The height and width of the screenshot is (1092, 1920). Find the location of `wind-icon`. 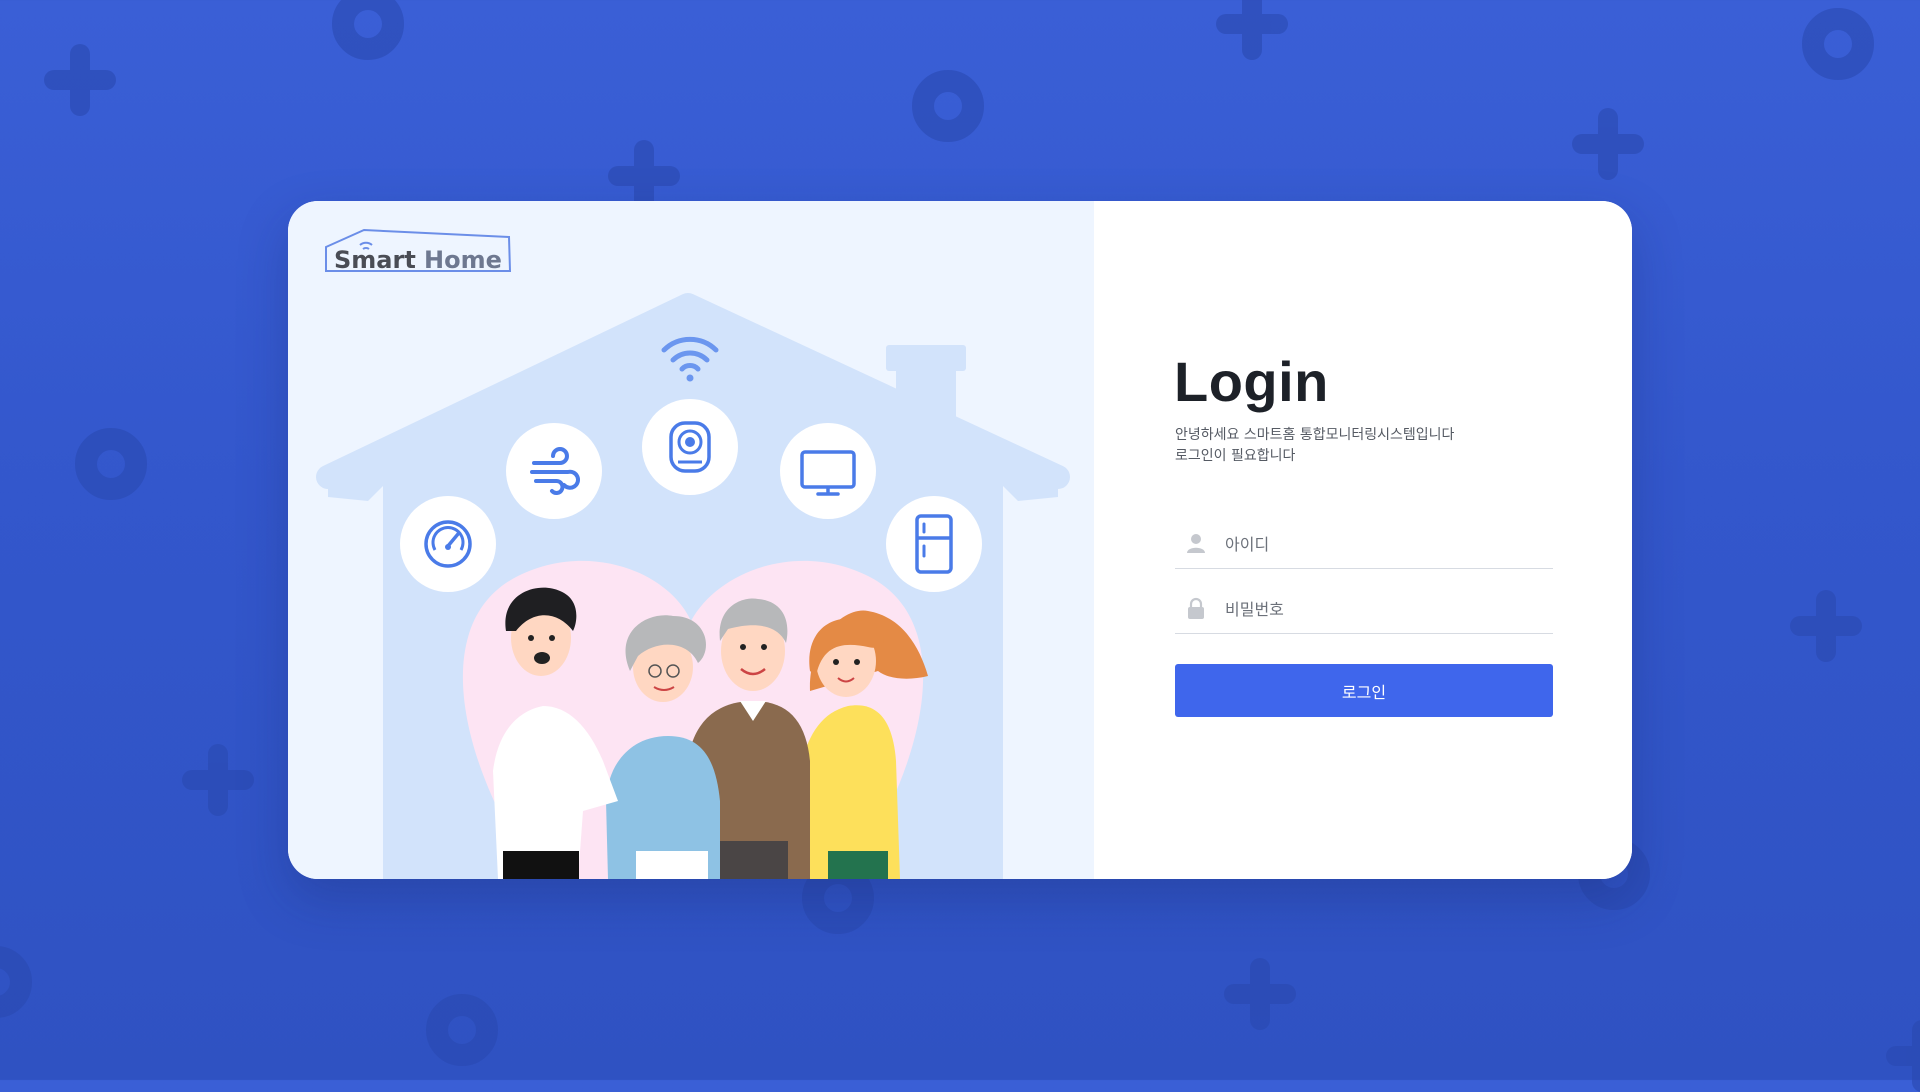

wind-icon is located at coordinates (554, 471).